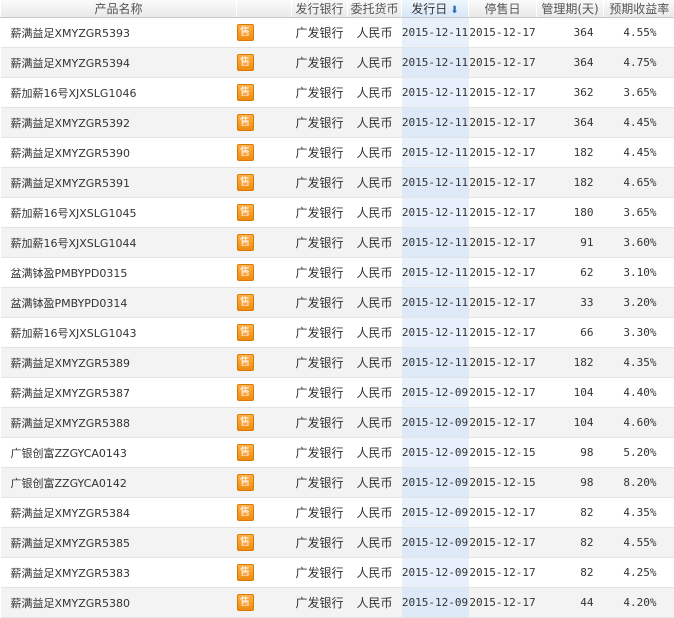 The image size is (674, 618). I want to click on header-period: 管理期(天), so click(570, 9).